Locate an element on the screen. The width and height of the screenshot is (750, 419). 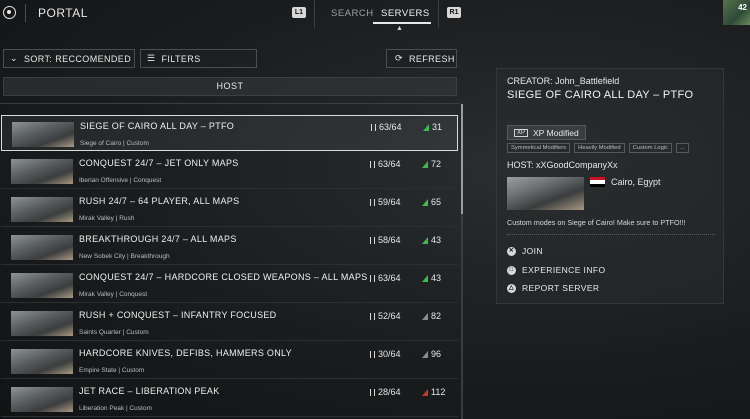
player-count: 28/64 is located at coordinates (385, 392).